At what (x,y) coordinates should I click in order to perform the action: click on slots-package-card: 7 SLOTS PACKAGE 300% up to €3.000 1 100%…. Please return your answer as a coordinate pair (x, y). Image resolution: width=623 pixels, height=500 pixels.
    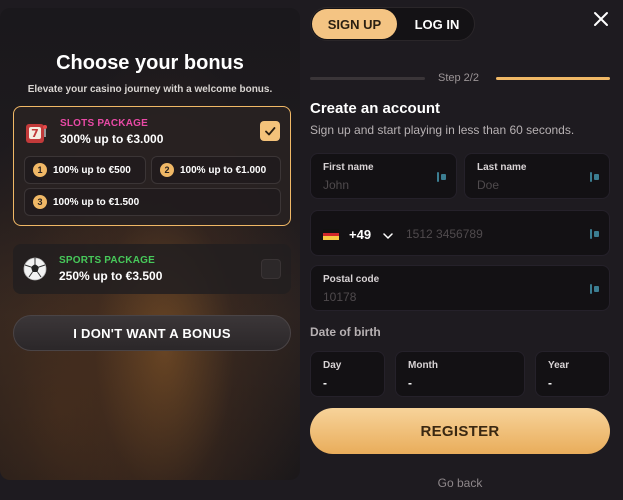
    Looking at the image, I should click on (152, 166).